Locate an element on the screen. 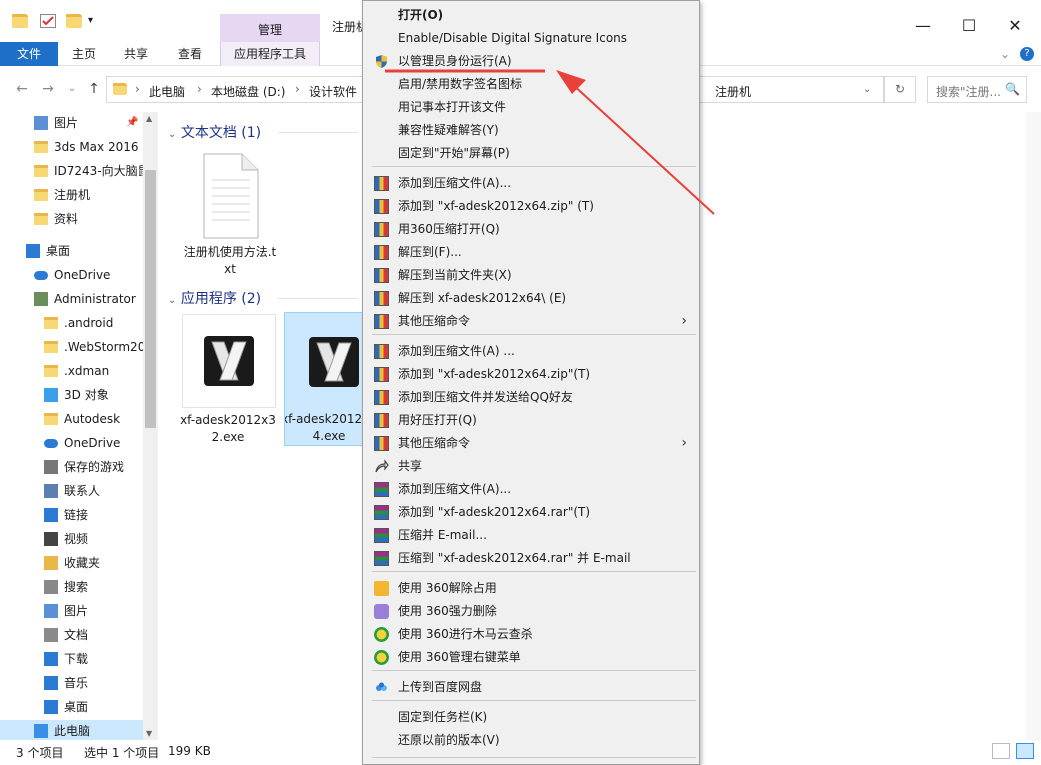 This screenshot has width=1041, height=765. menu-item-label: 用360压缩打开(Q) is located at coordinates (449, 229).